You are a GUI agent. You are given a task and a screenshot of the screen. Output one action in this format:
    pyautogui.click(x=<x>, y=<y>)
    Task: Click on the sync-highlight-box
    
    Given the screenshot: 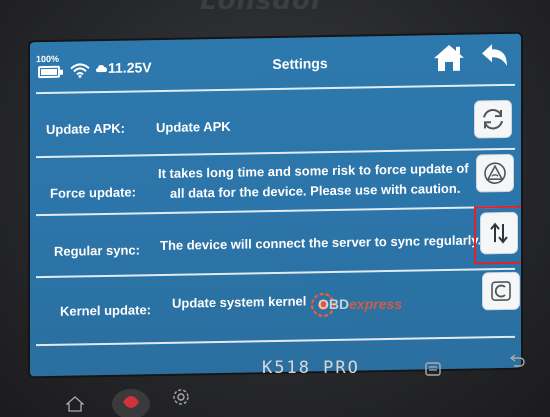 What is the action you would take?
    pyautogui.click(x=497, y=235)
    